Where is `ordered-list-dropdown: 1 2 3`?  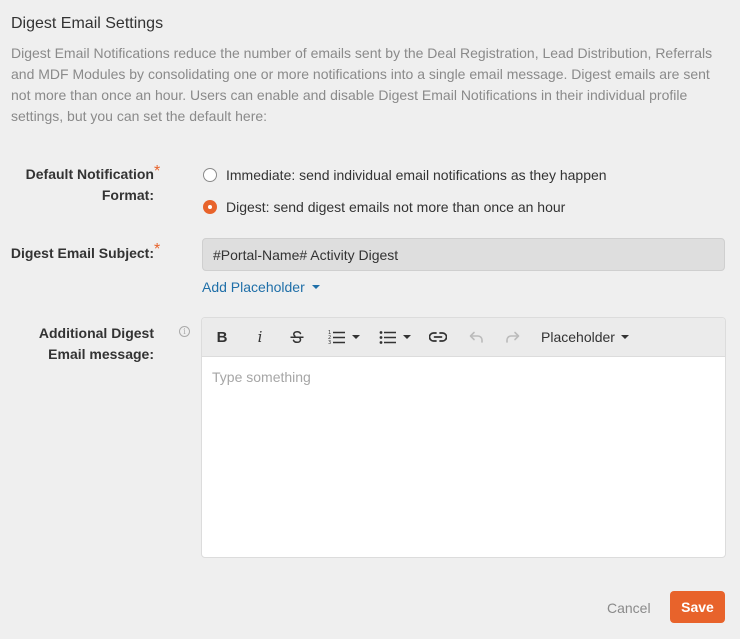 ordered-list-dropdown: 1 2 3 is located at coordinates (344, 337).